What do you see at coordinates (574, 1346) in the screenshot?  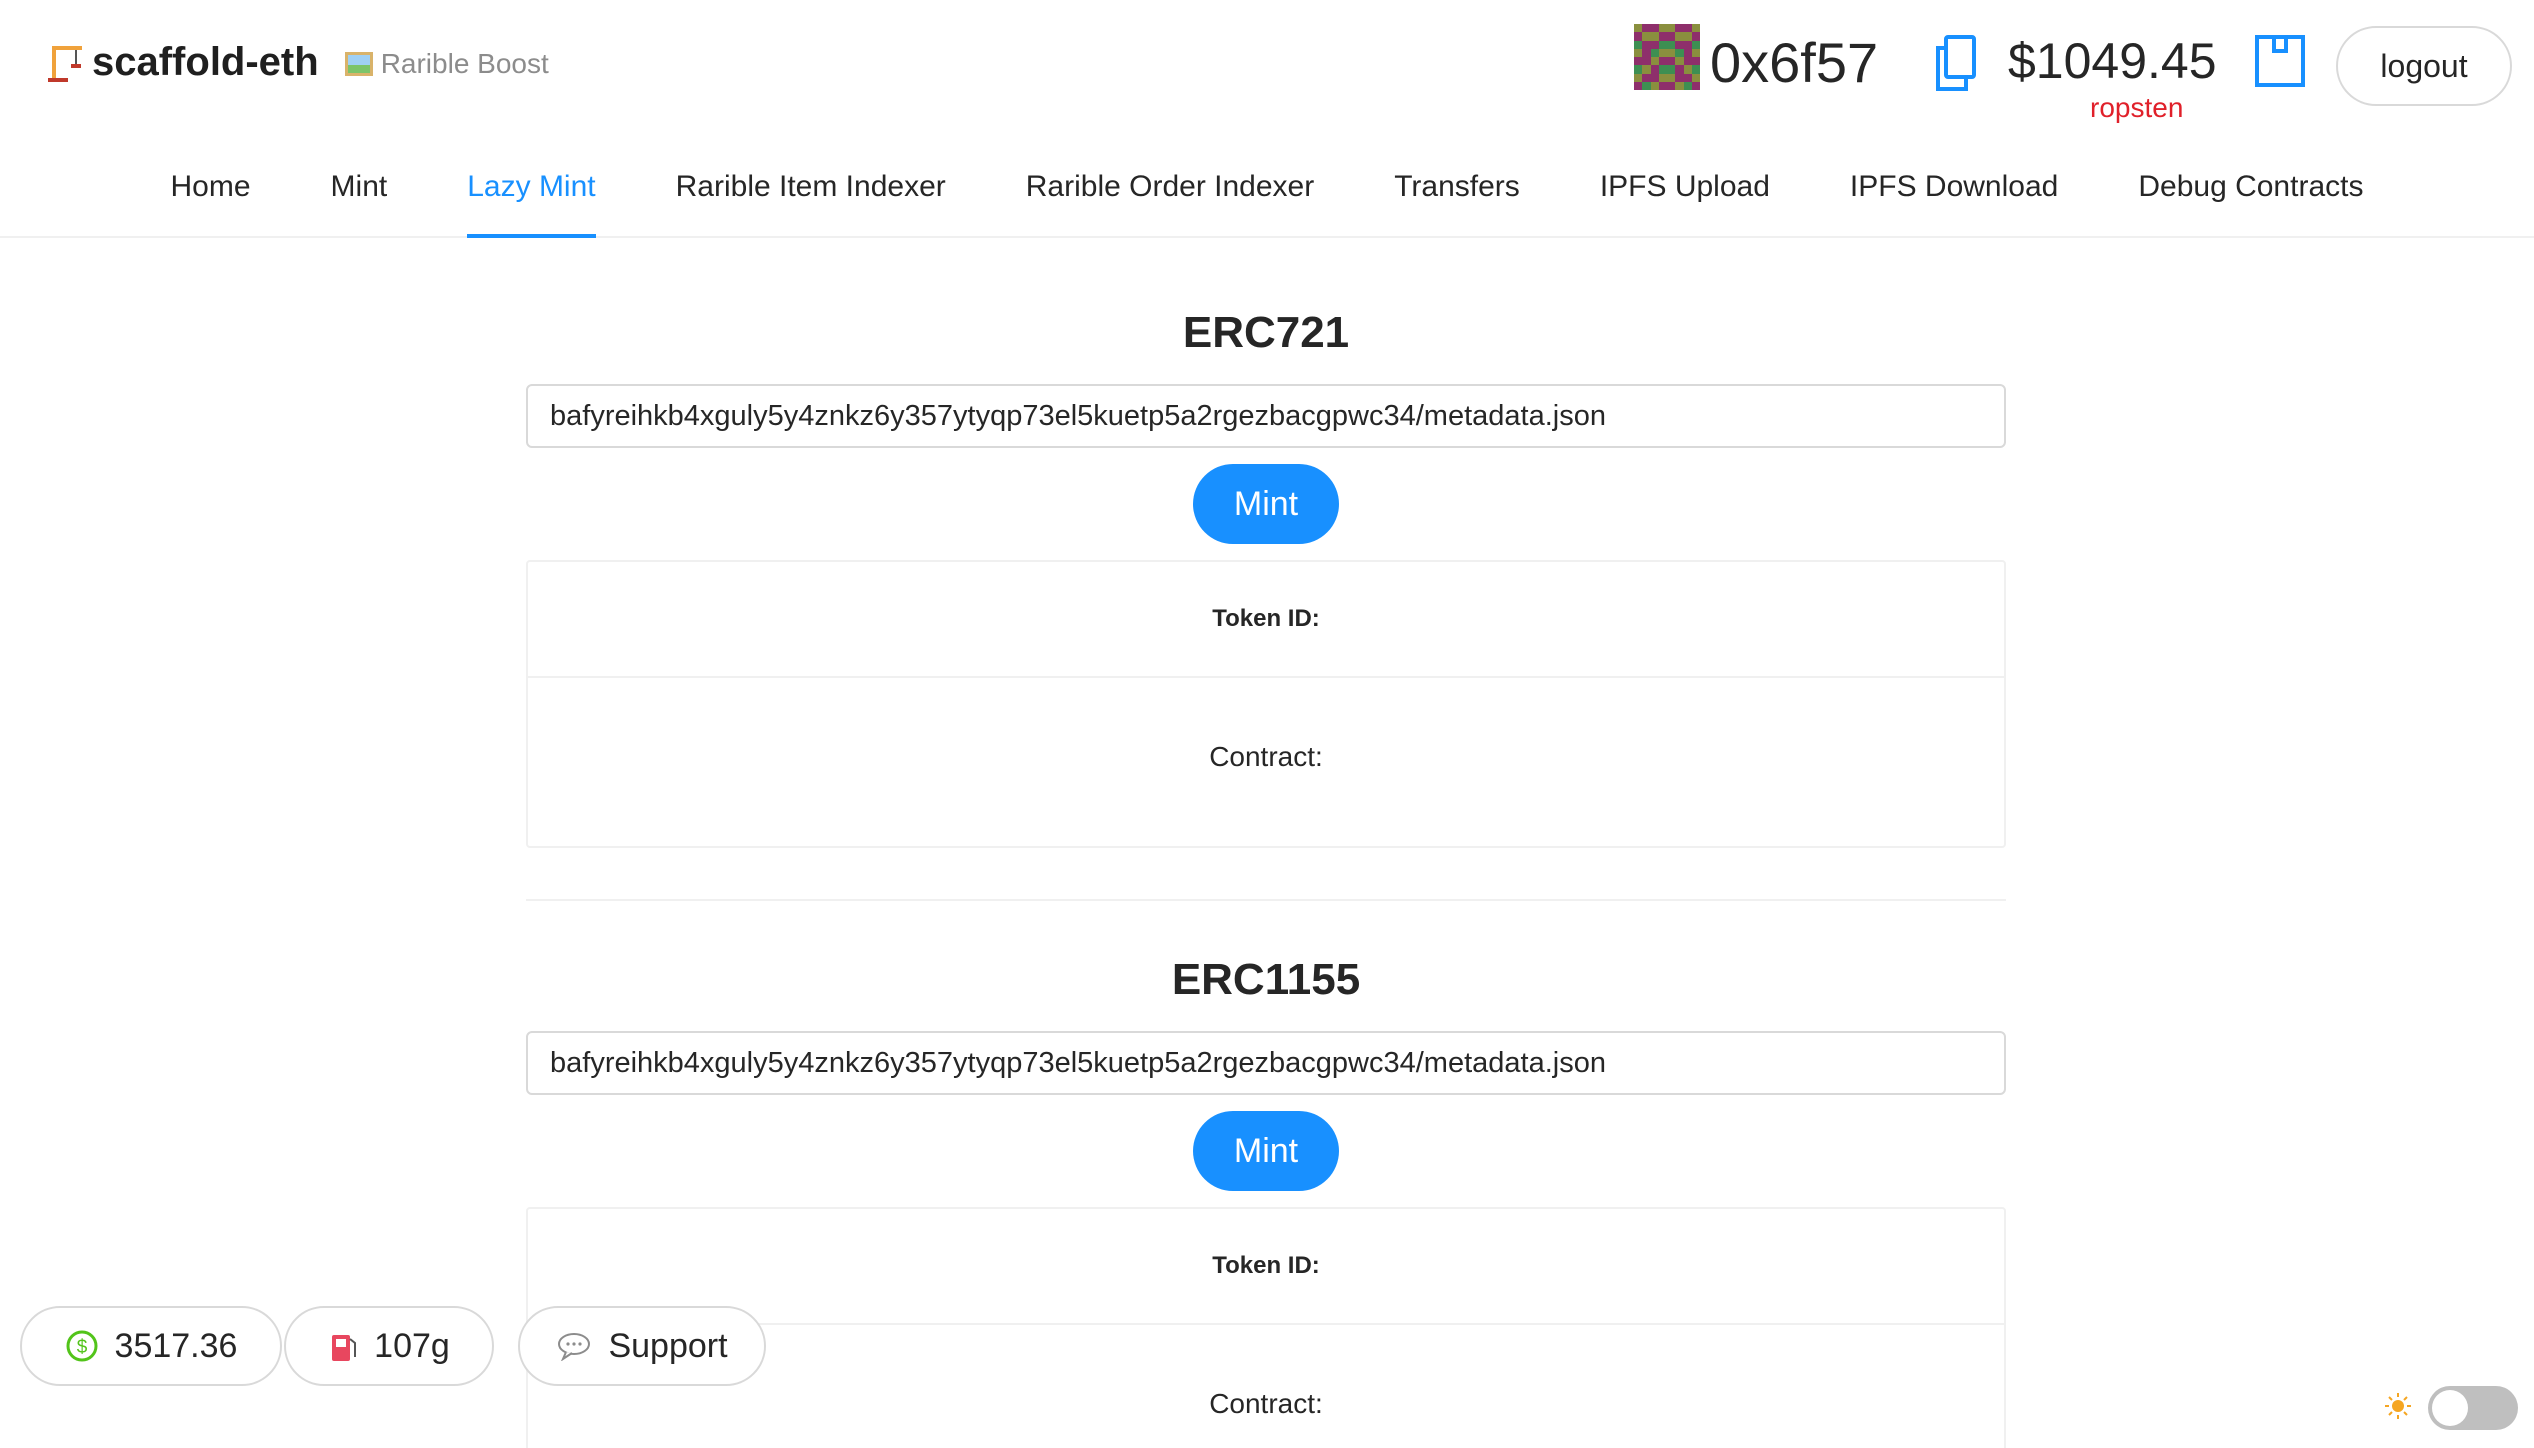 I see `speech-bubble-icon` at bounding box center [574, 1346].